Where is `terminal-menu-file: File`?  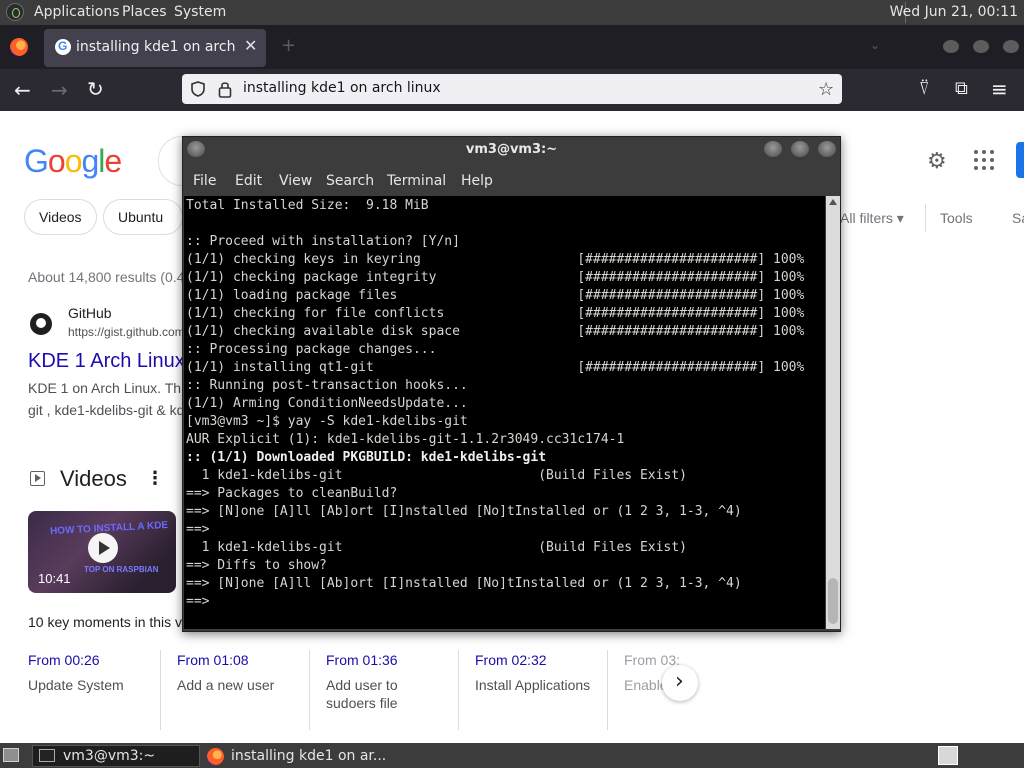
terminal-menu-file: File is located at coordinates (204, 181).